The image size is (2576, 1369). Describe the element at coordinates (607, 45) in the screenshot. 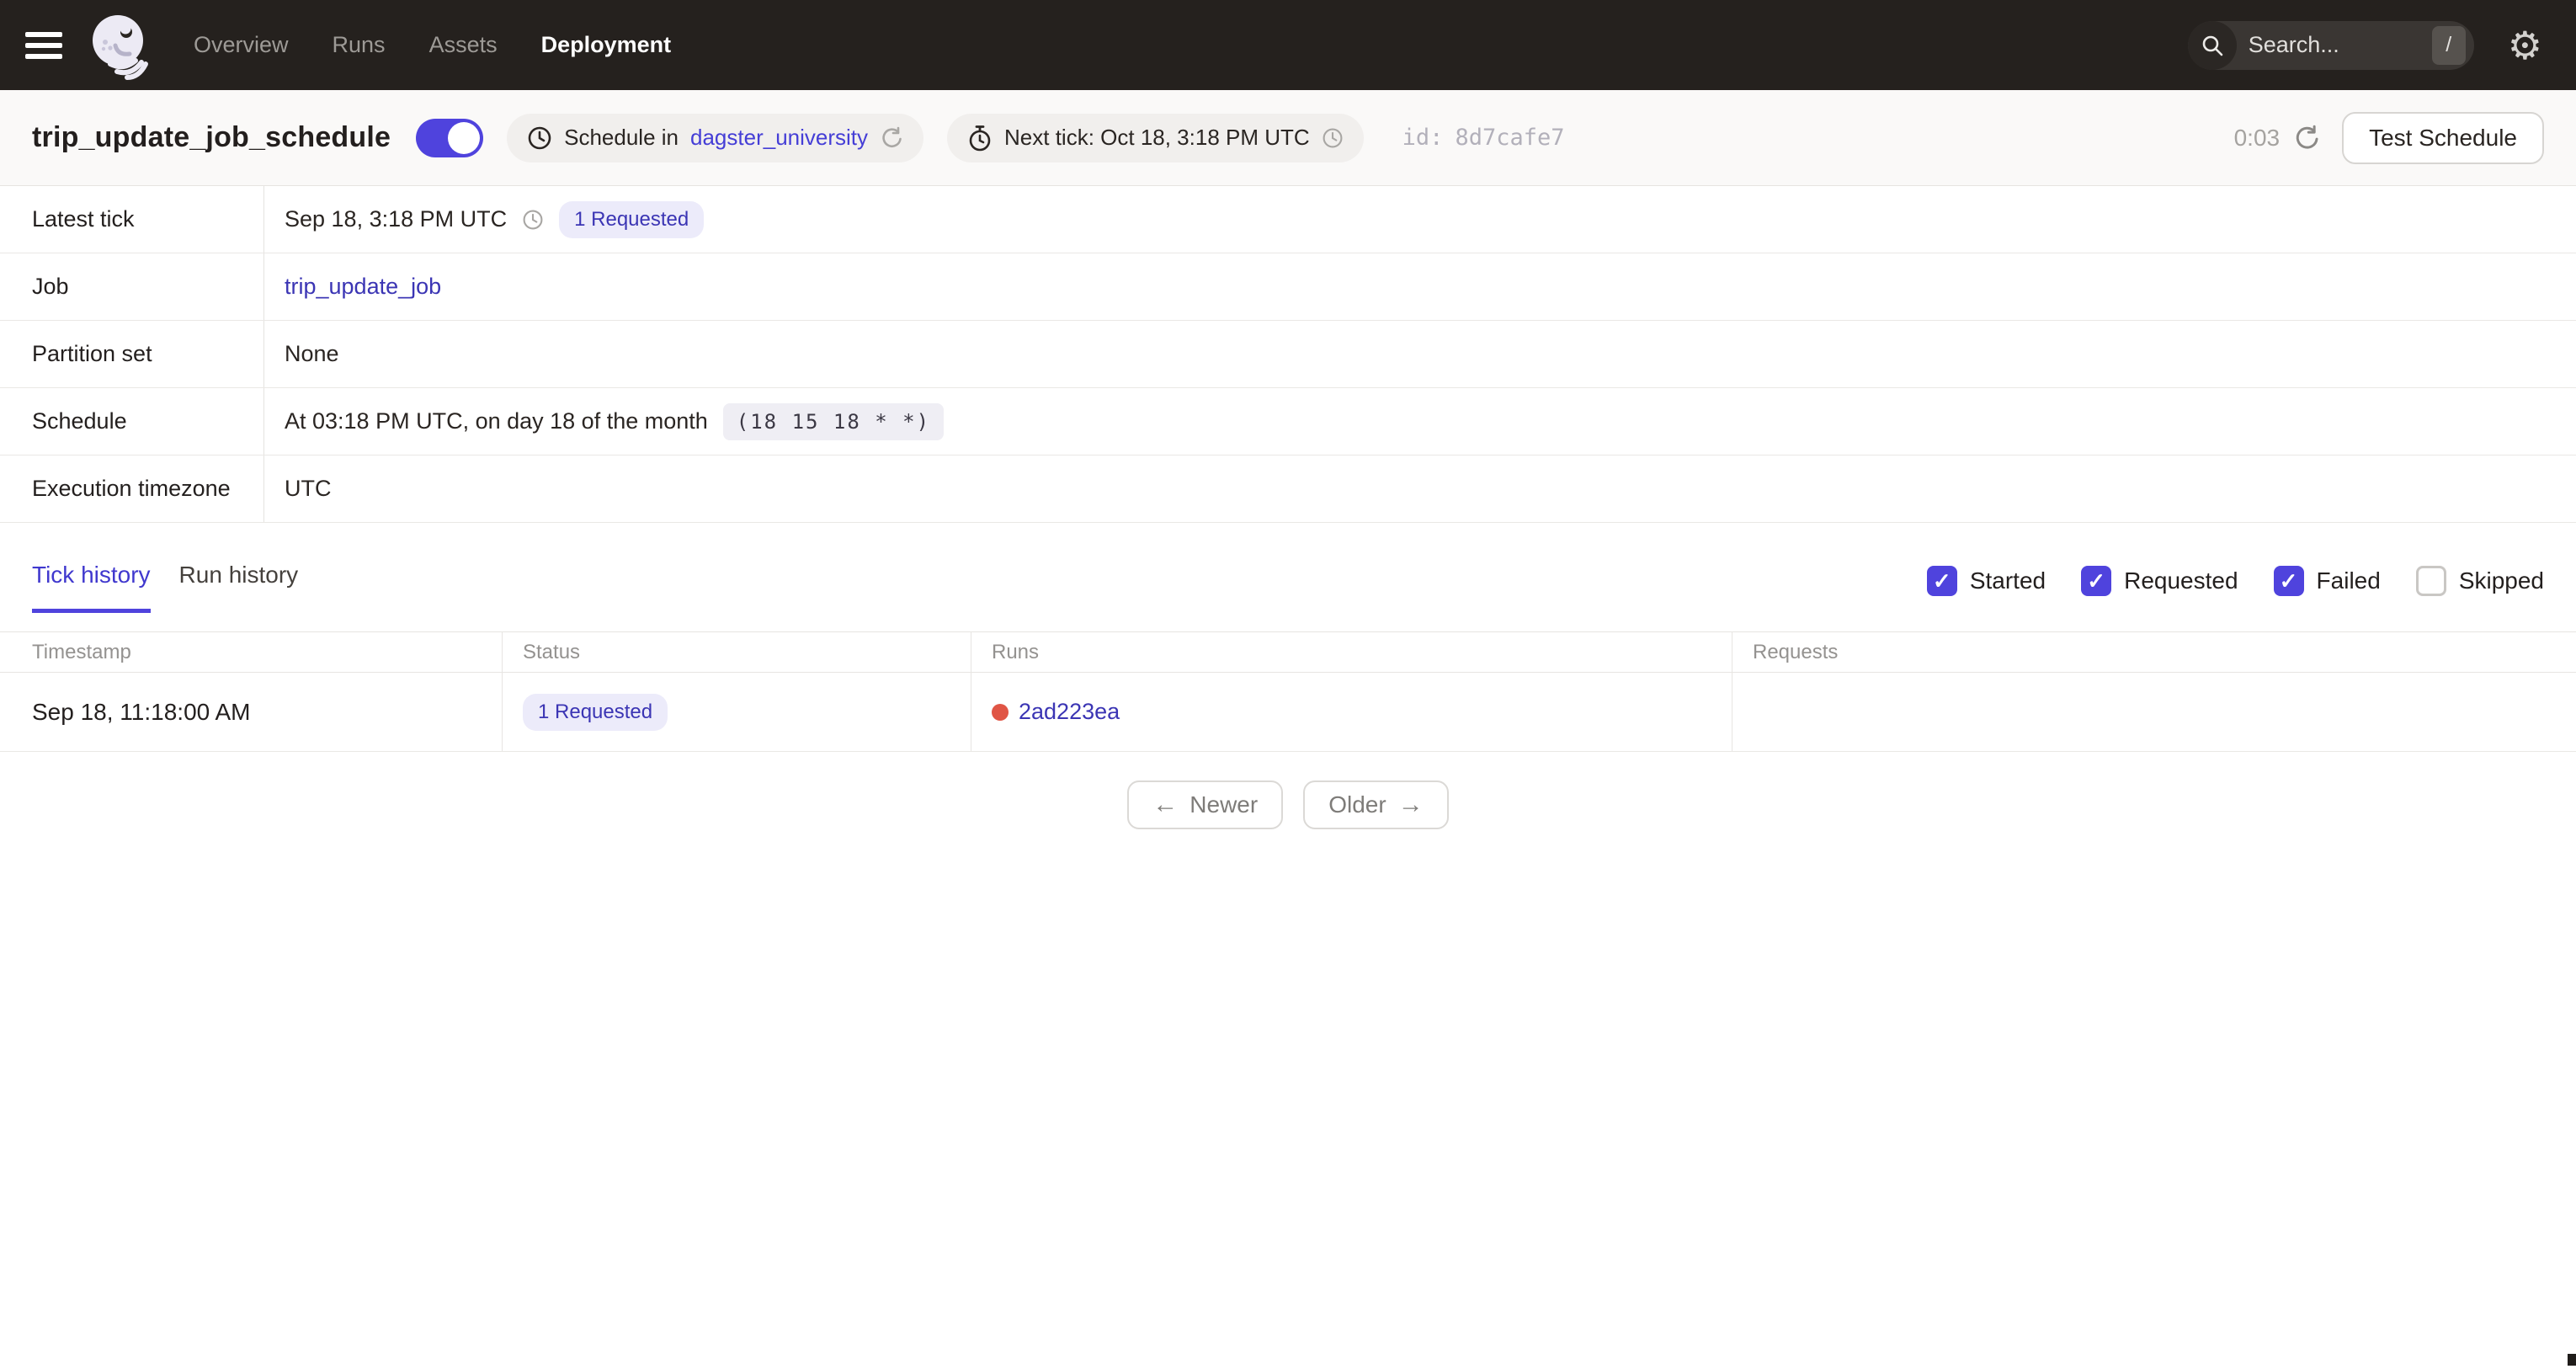

I see `nav-item-deployment: Deployment` at that location.